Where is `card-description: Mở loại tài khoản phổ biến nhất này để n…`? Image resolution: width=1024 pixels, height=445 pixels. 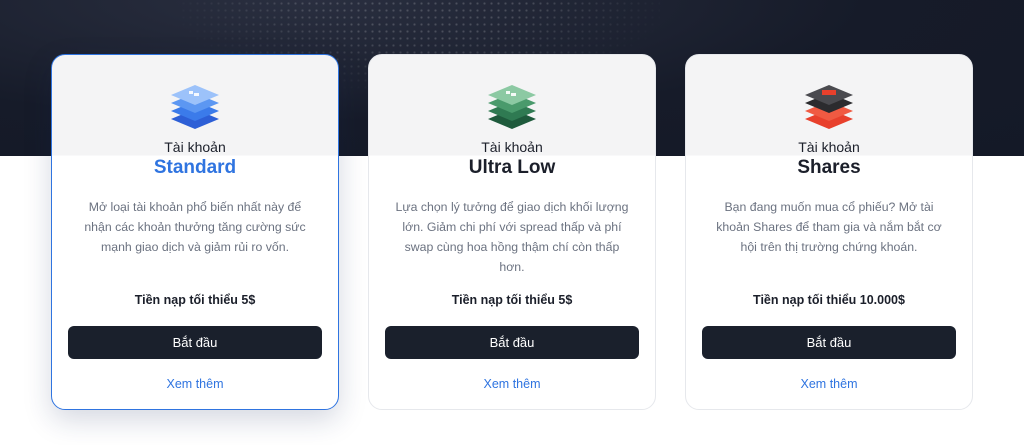 card-description: Mở loại tài khoản phổ biến nhất này để n… is located at coordinates (195, 227).